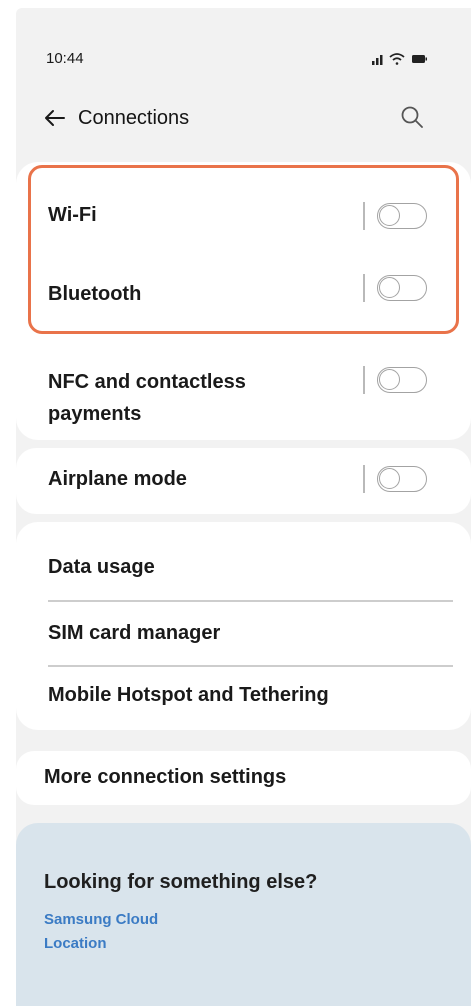 The height and width of the screenshot is (1006, 471). Describe the element at coordinates (147, 382) in the screenshot. I see `nfc-label-line1: NFC and contactless` at that location.